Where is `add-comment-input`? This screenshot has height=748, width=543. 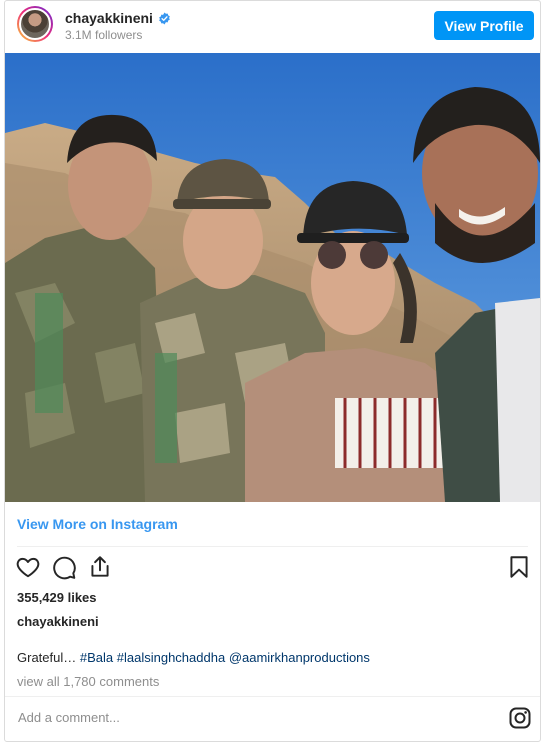 add-comment-input is located at coordinates (228, 717).